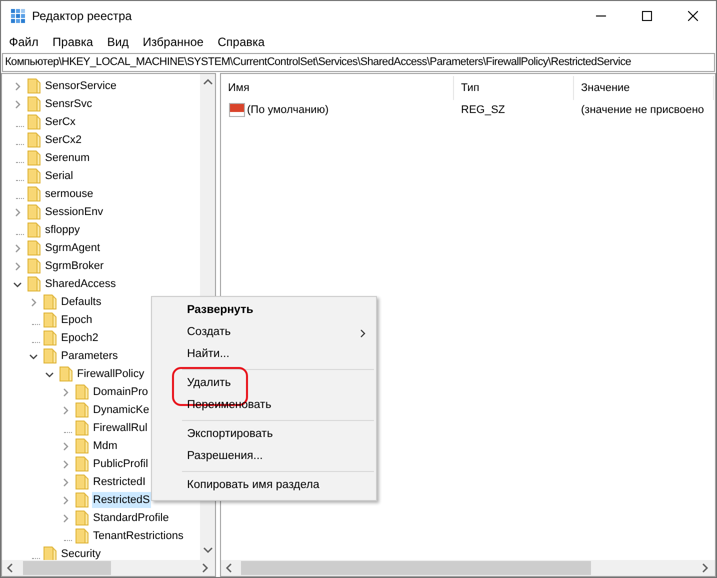 The width and height of the screenshot is (717, 578). I want to click on value-data: (значение не присвоено, so click(643, 110).